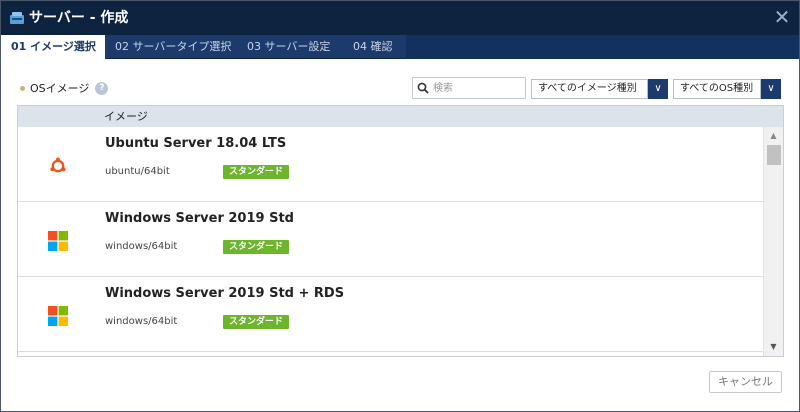 Image resolution: width=800 pixels, height=412 pixels. Describe the element at coordinates (137, 171) in the screenshot. I see `image-path: ubuntu/64bit` at that location.